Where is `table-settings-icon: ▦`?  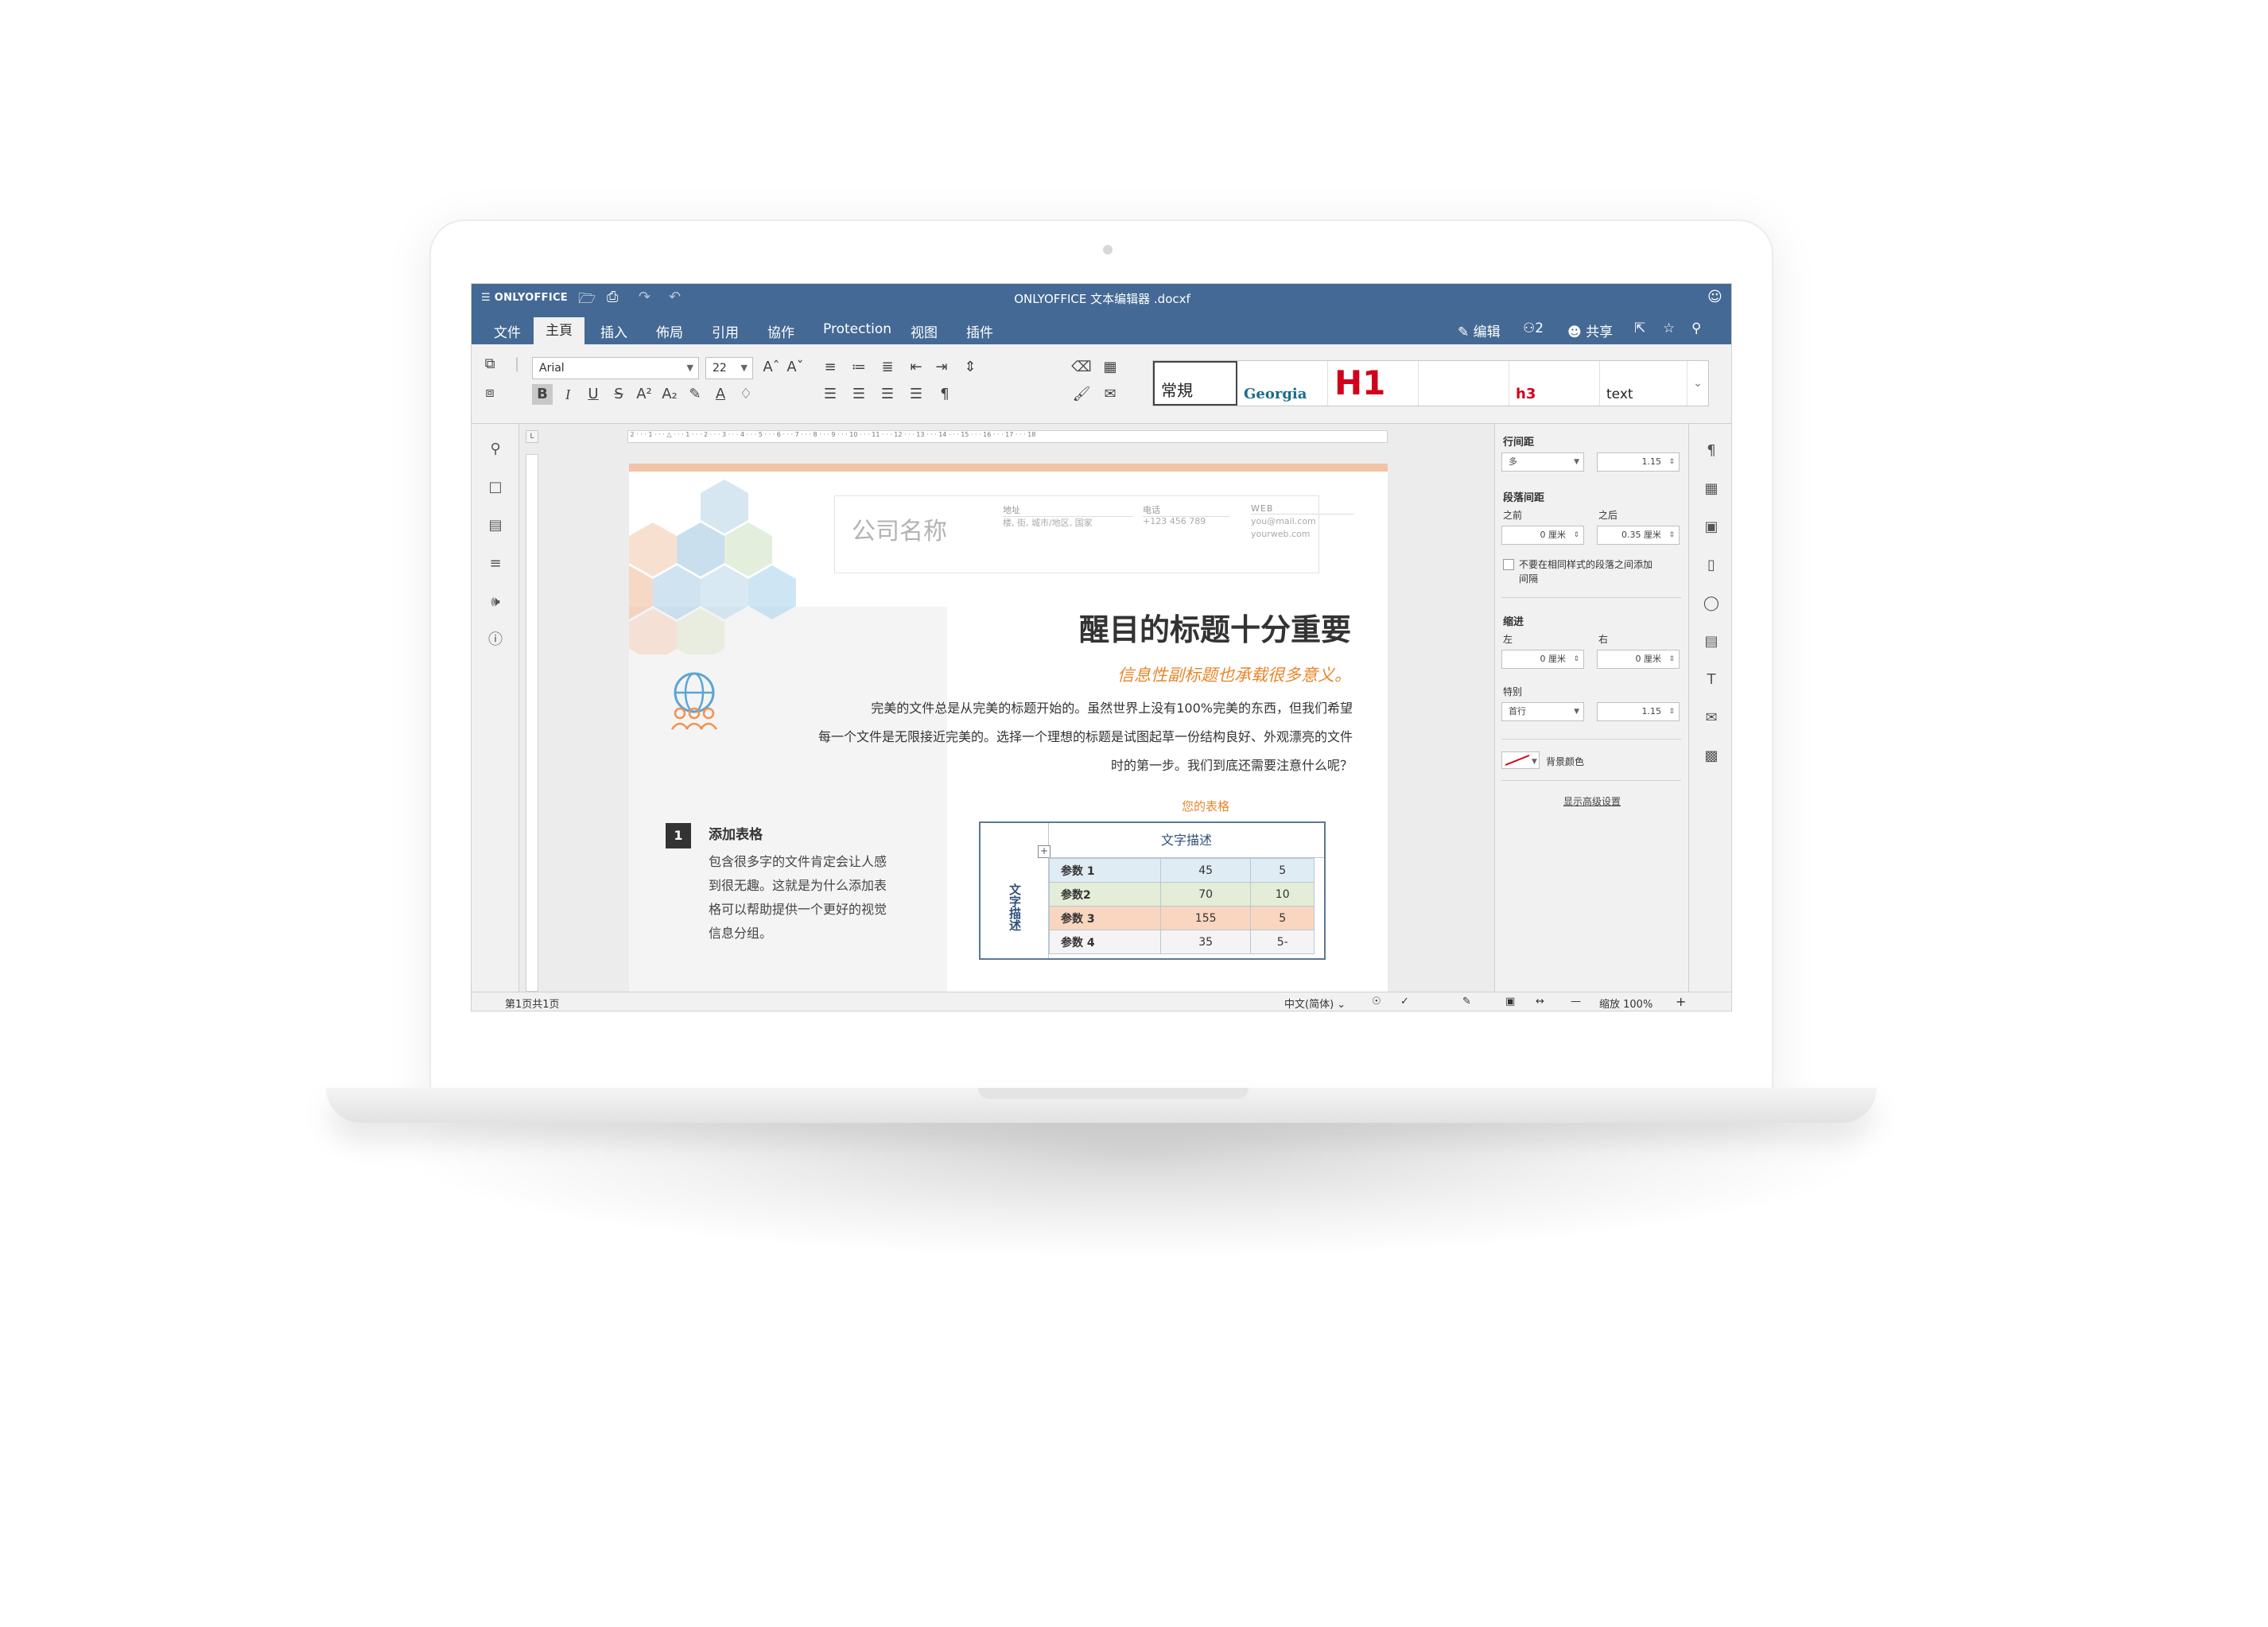 table-settings-icon: ▦ is located at coordinates (1711, 489).